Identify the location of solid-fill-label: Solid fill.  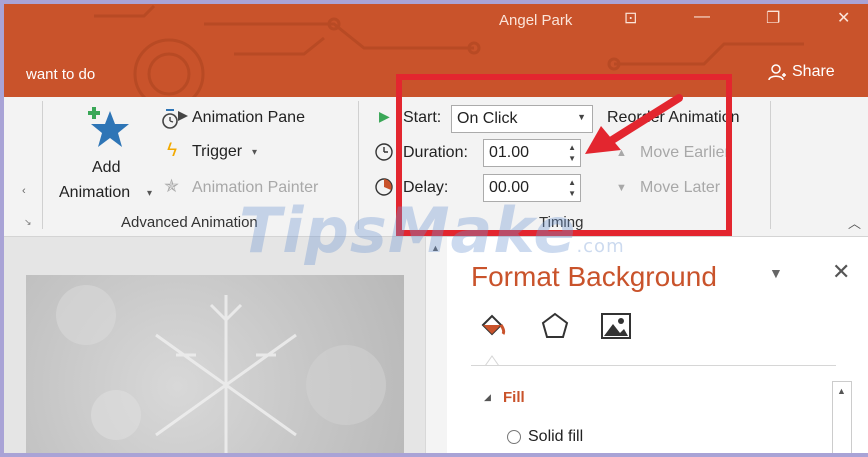
(555, 437).